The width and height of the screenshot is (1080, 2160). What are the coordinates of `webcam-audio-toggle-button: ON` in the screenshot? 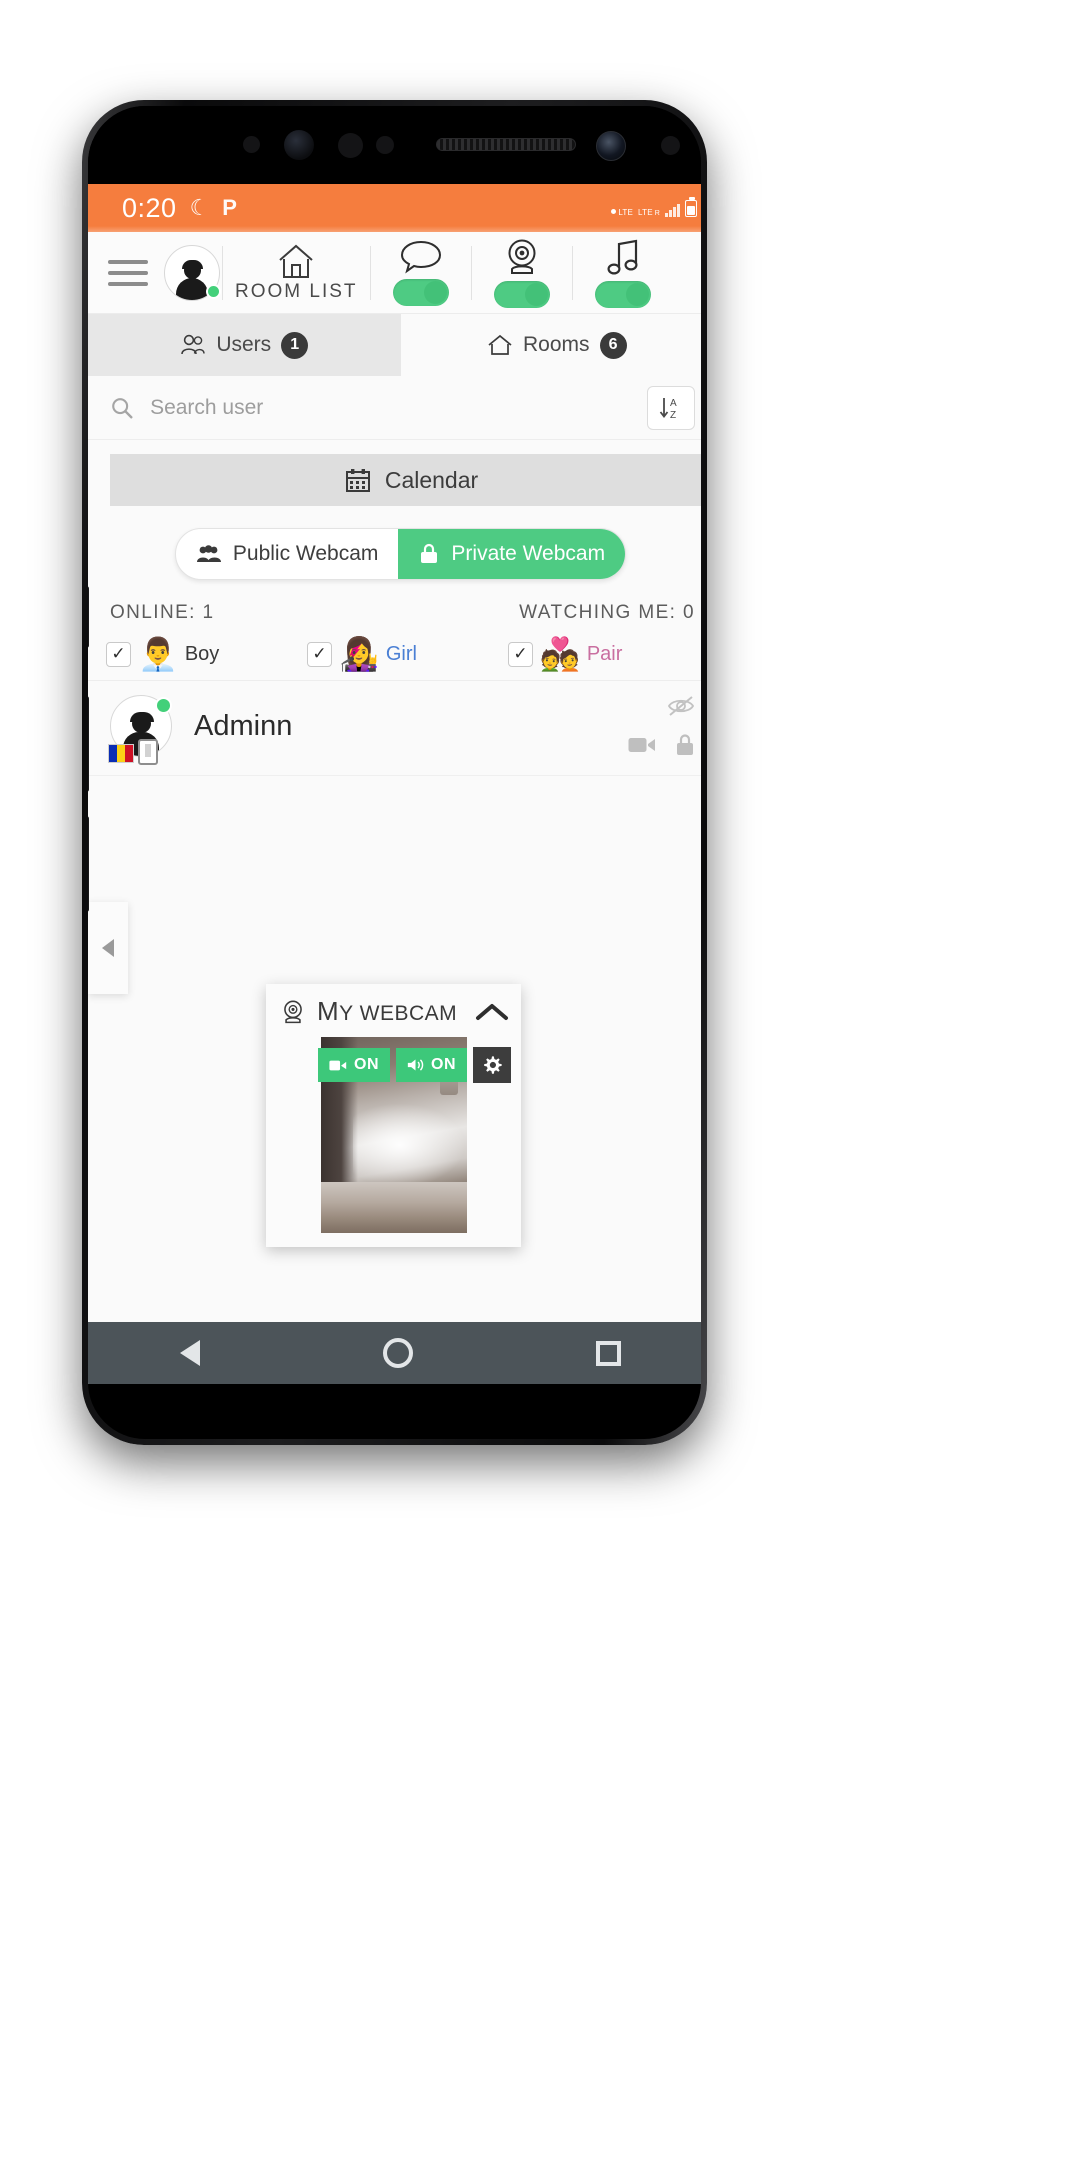 It's located at (431, 1065).